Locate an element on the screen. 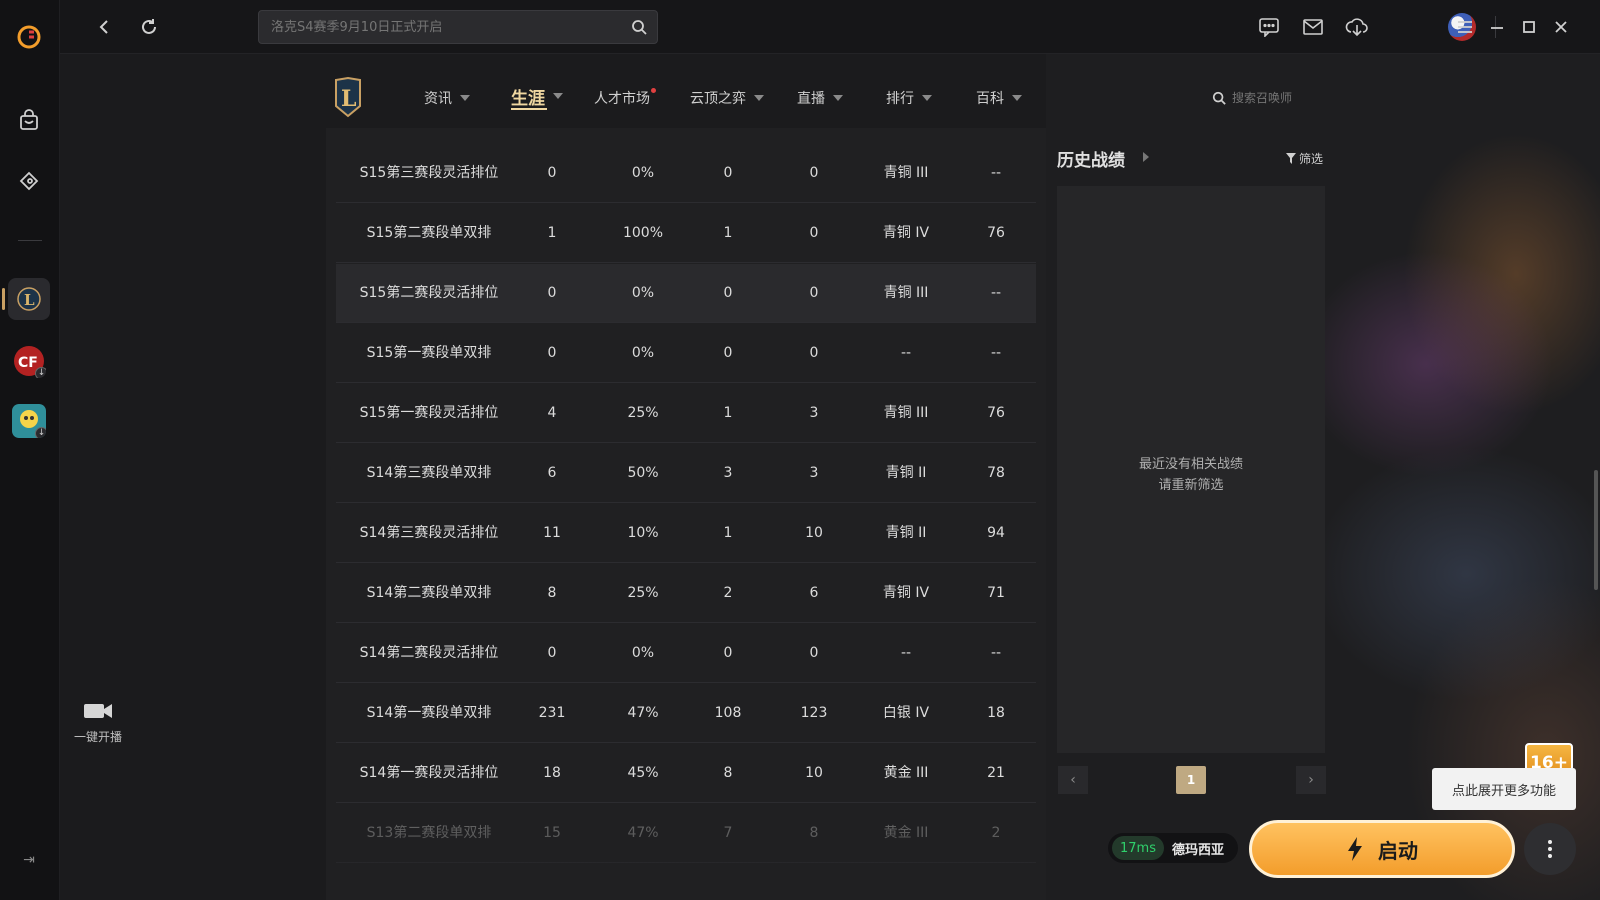 The height and width of the screenshot is (900, 1600). pager-next-button: › is located at coordinates (1311, 780).